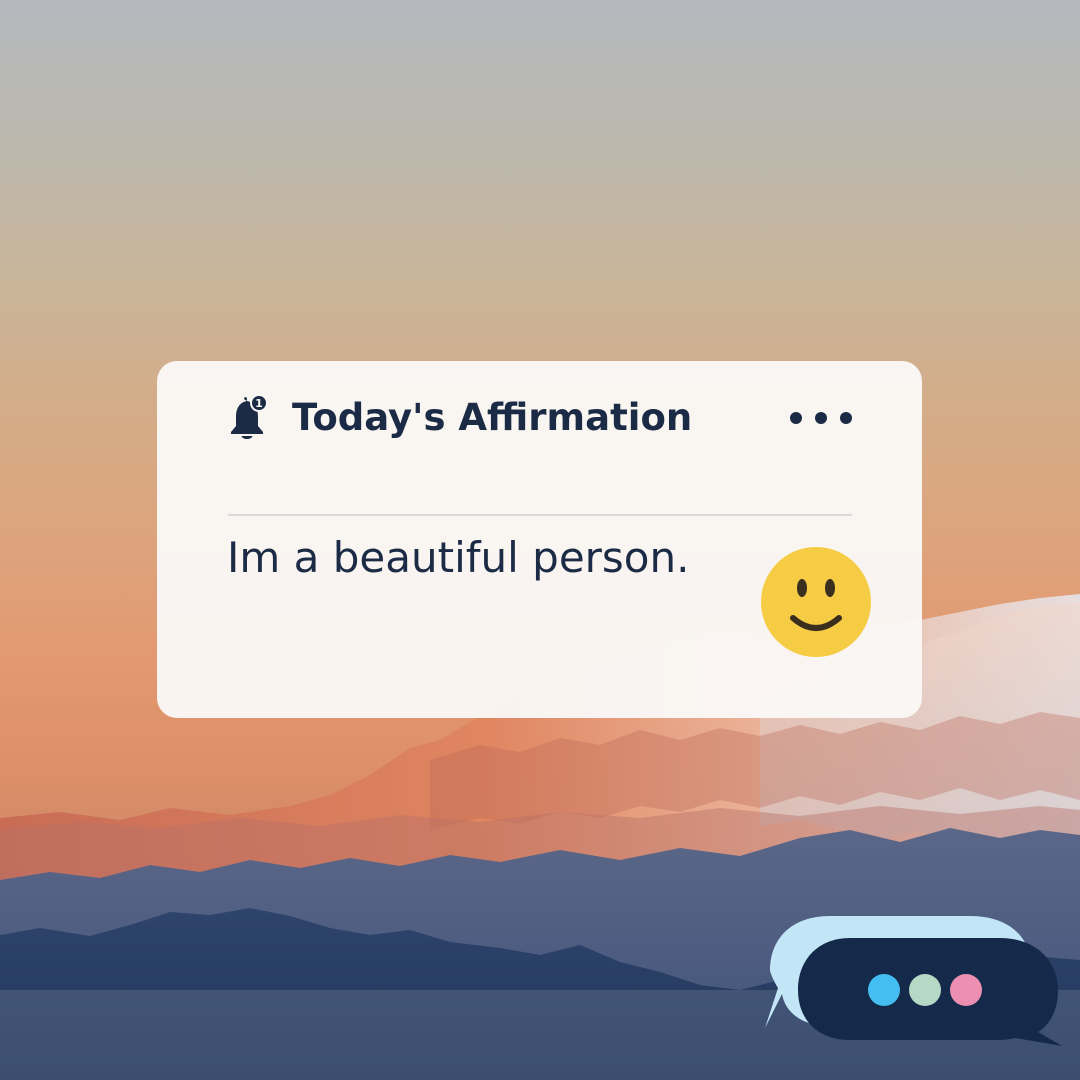  Describe the element at coordinates (259, 403) in the screenshot. I see `notification-count: 1` at that location.